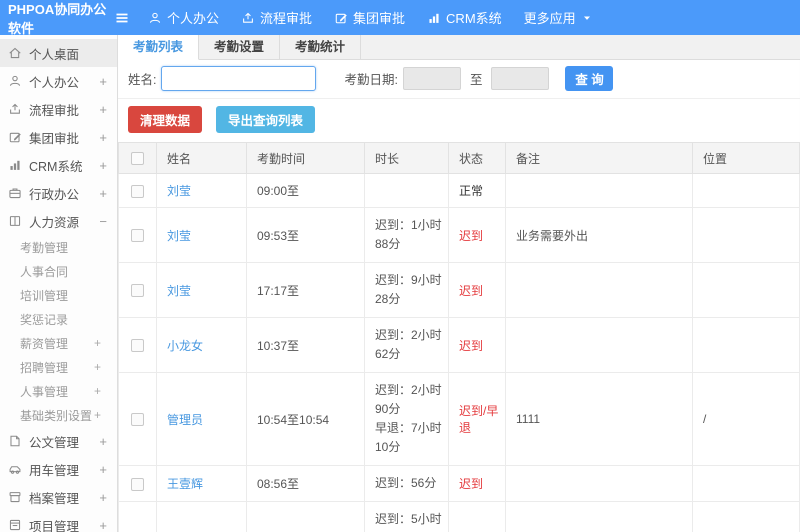  What do you see at coordinates (137, 159) in the screenshot?
I see `select-all-checkbox` at bounding box center [137, 159].